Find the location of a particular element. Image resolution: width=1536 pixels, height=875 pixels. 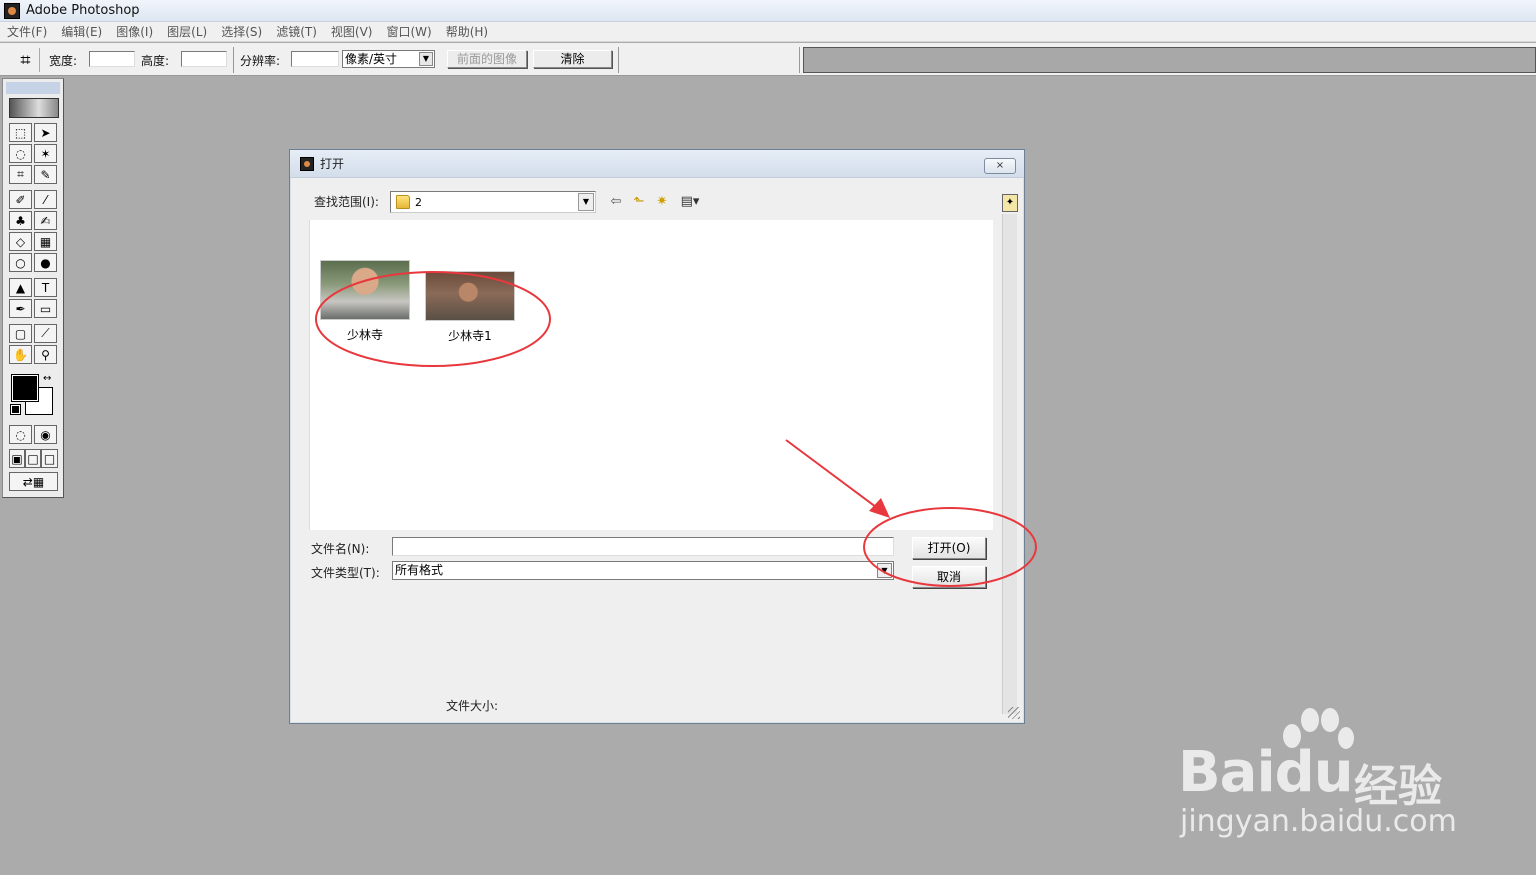

magic-wand-tool-icon: ✶ is located at coordinates (45, 153).